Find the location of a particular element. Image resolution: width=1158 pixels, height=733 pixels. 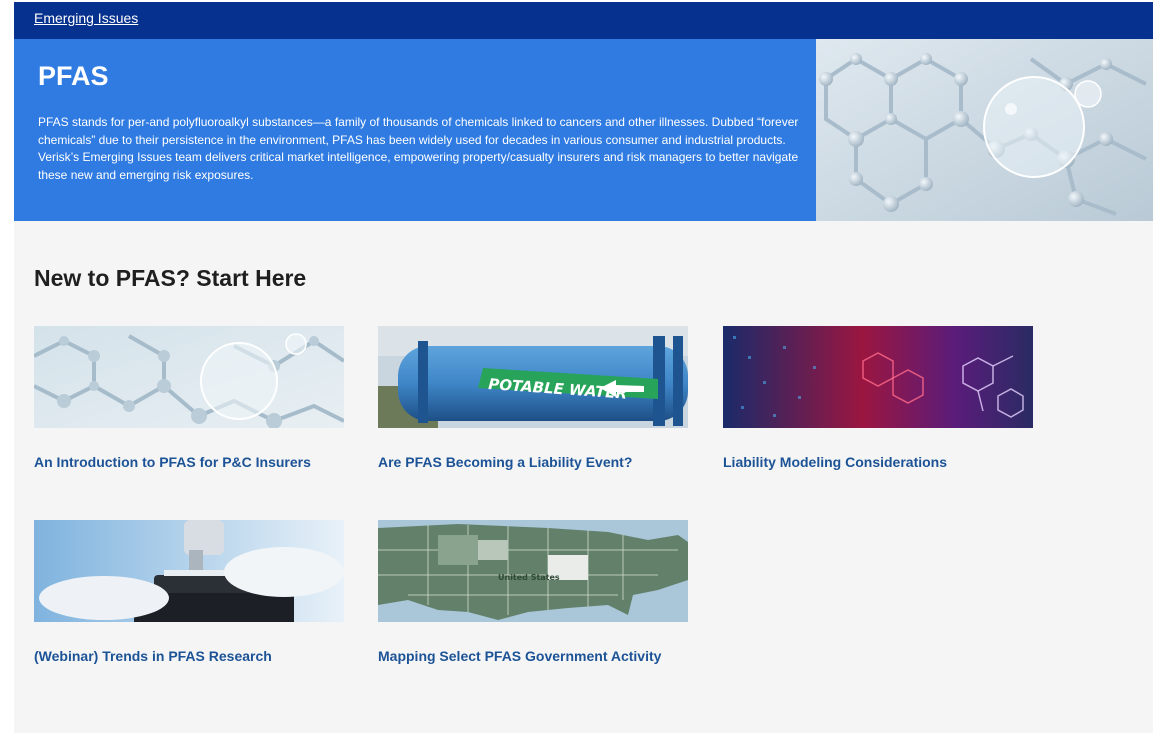

top-nav-bar: Emerging Issues is located at coordinates (583, 20).